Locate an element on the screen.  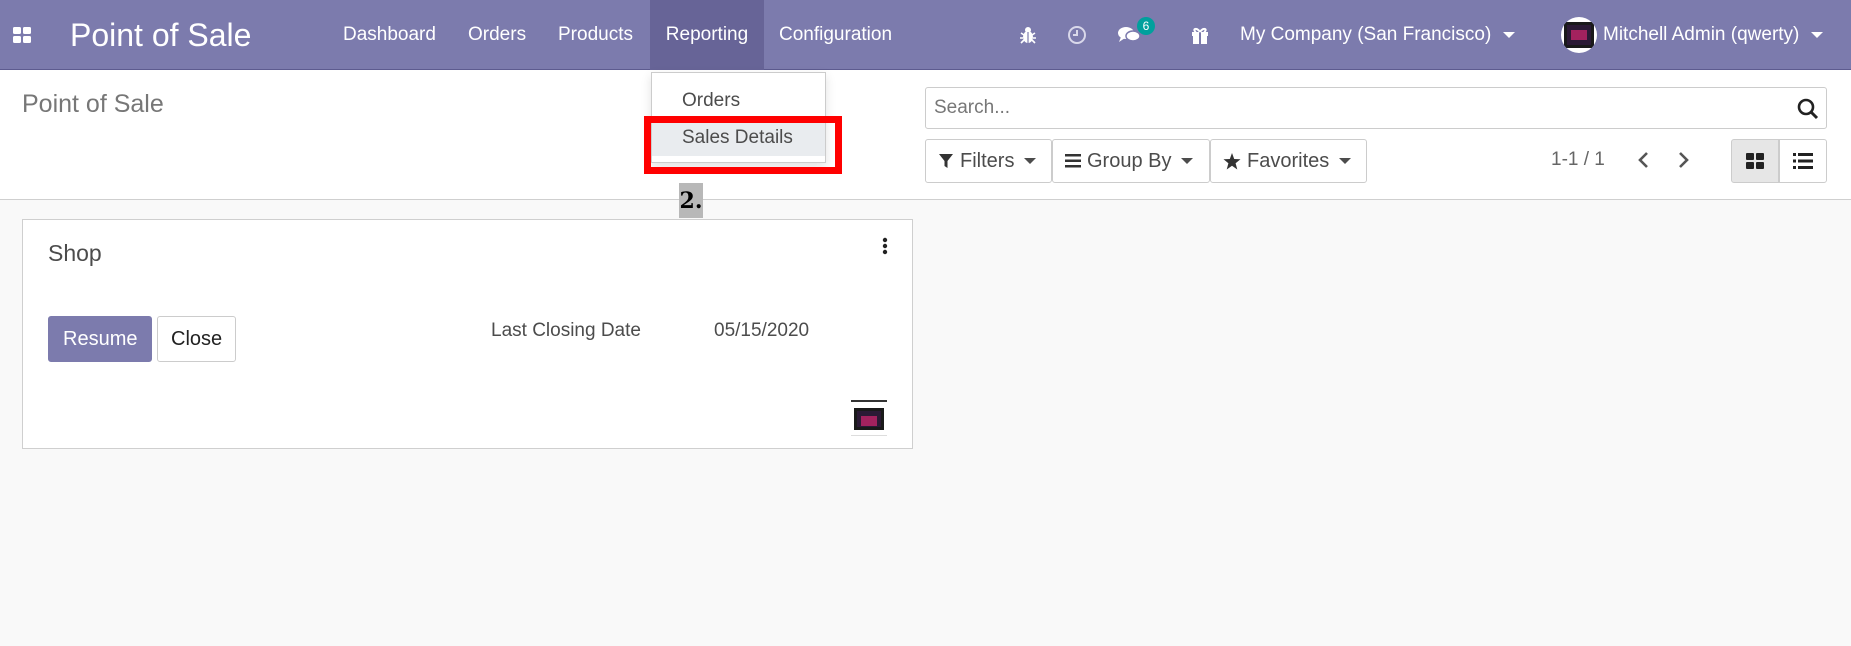
resume-button: Resume is located at coordinates (100, 339).